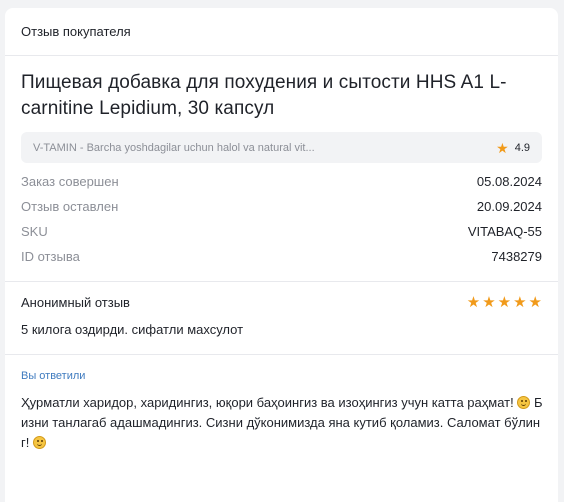 The image size is (564, 502). Describe the element at coordinates (76, 31) in the screenshot. I see `header-title: Отзыв покупателя` at that location.